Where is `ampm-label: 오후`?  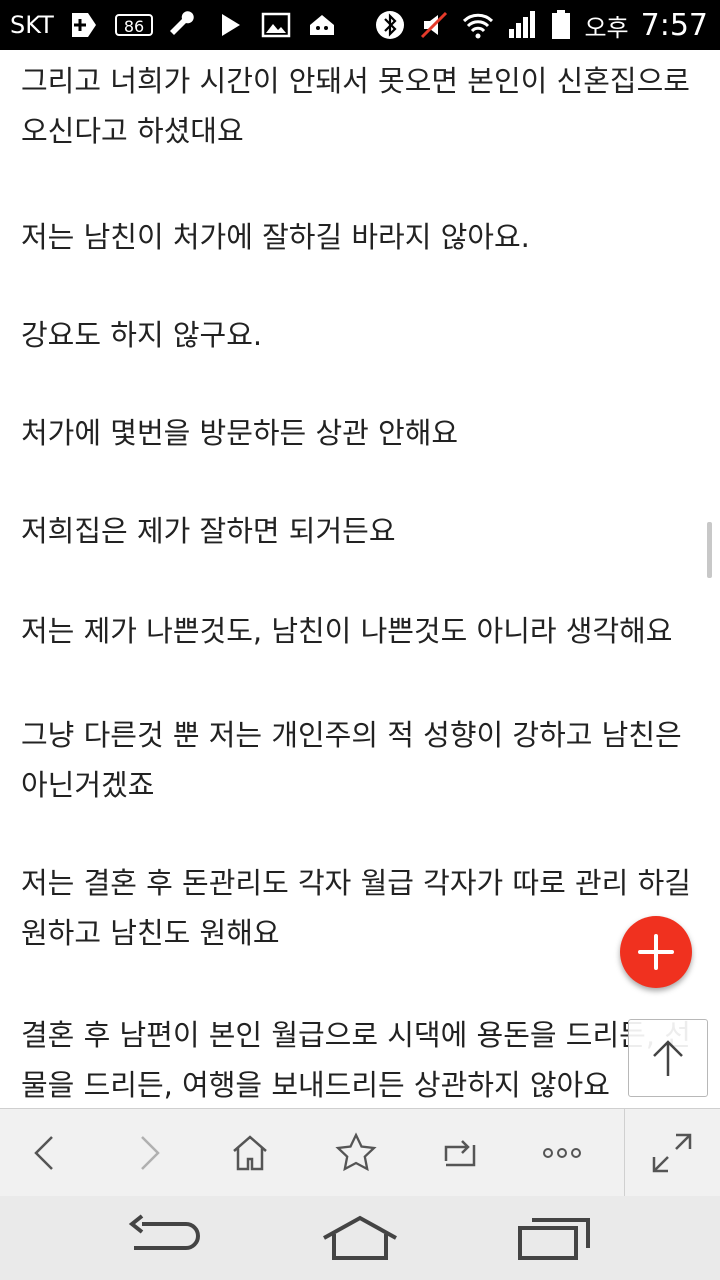
ampm-label: 오후 is located at coordinates (606, 27).